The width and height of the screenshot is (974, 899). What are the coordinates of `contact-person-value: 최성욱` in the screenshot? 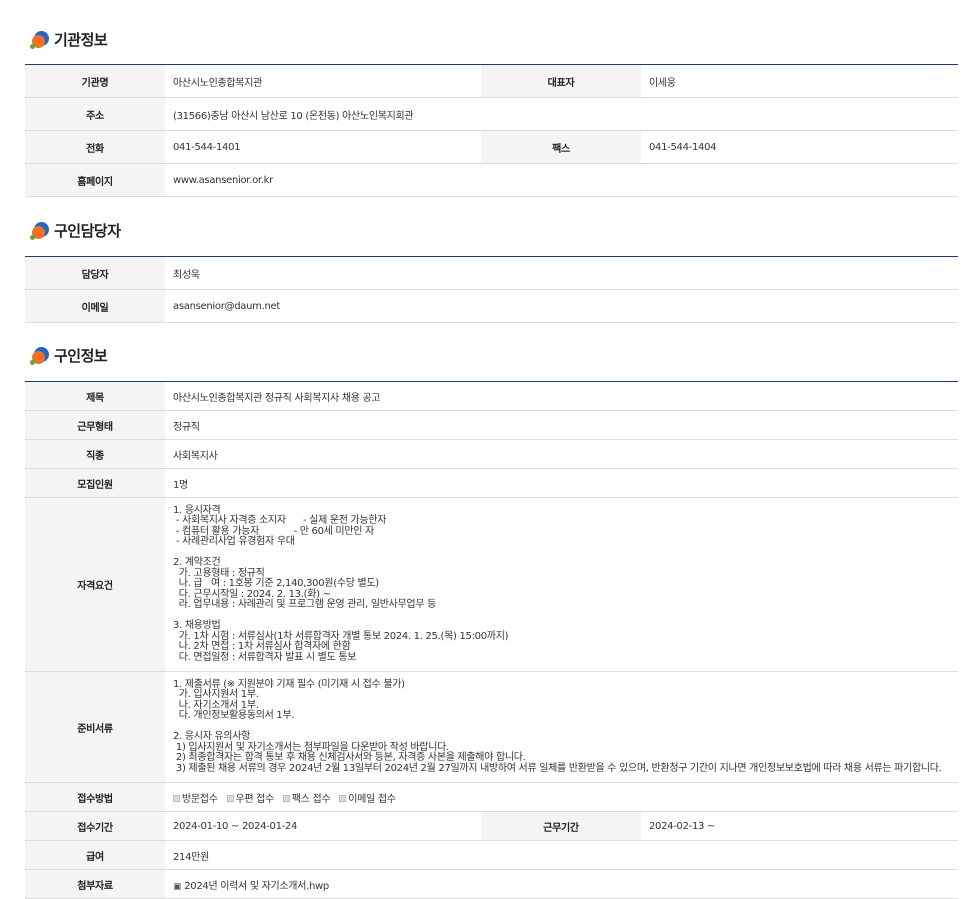 It's located at (561, 273).